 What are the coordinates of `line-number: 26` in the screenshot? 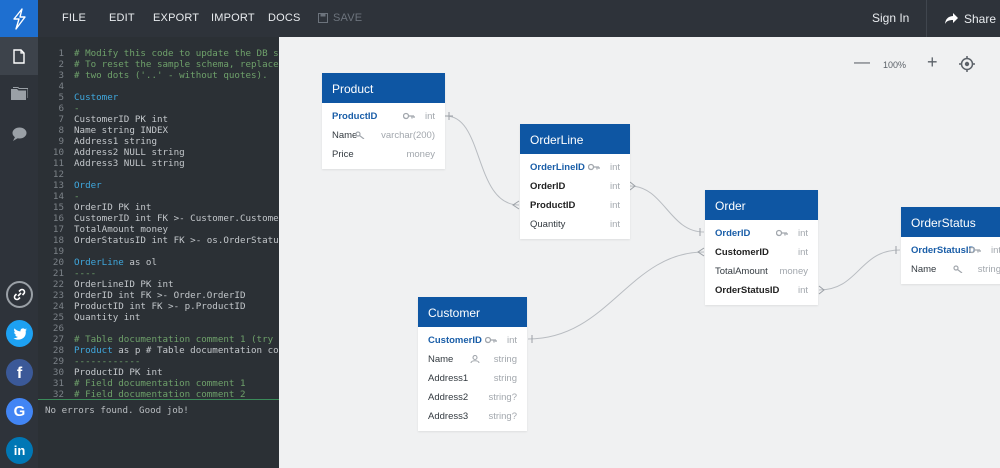 It's located at (58, 328).